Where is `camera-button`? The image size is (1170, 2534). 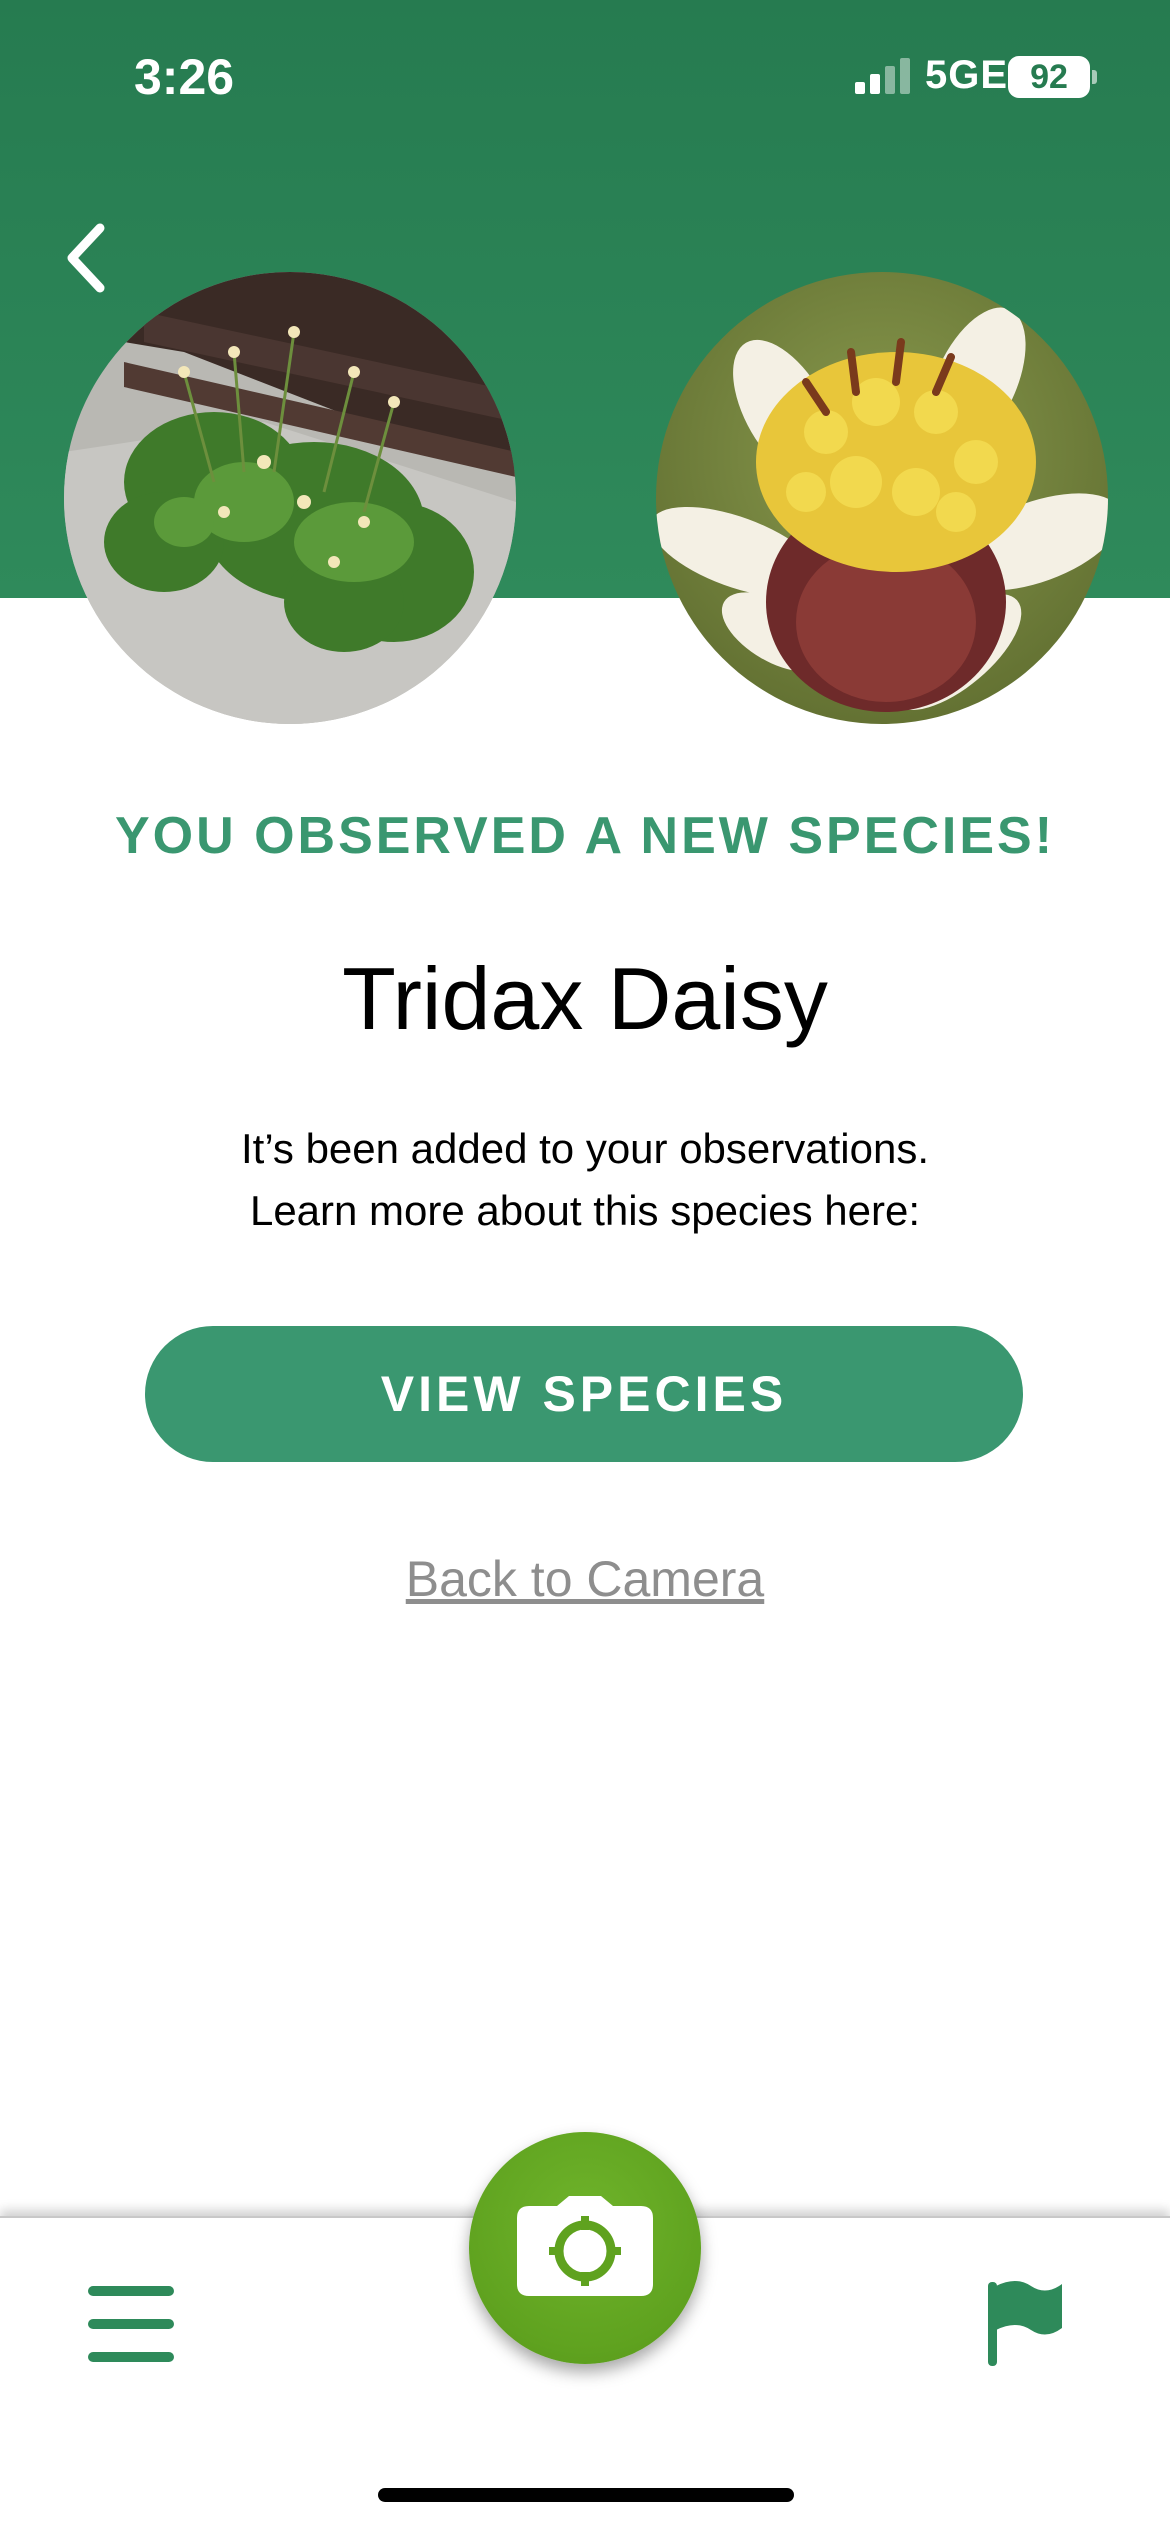 camera-button is located at coordinates (585, 2248).